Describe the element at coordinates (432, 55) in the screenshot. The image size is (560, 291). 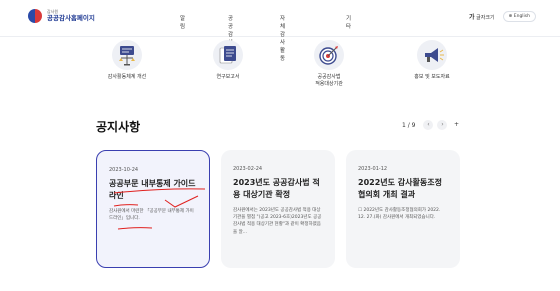
I see `megaphone-icon` at that location.